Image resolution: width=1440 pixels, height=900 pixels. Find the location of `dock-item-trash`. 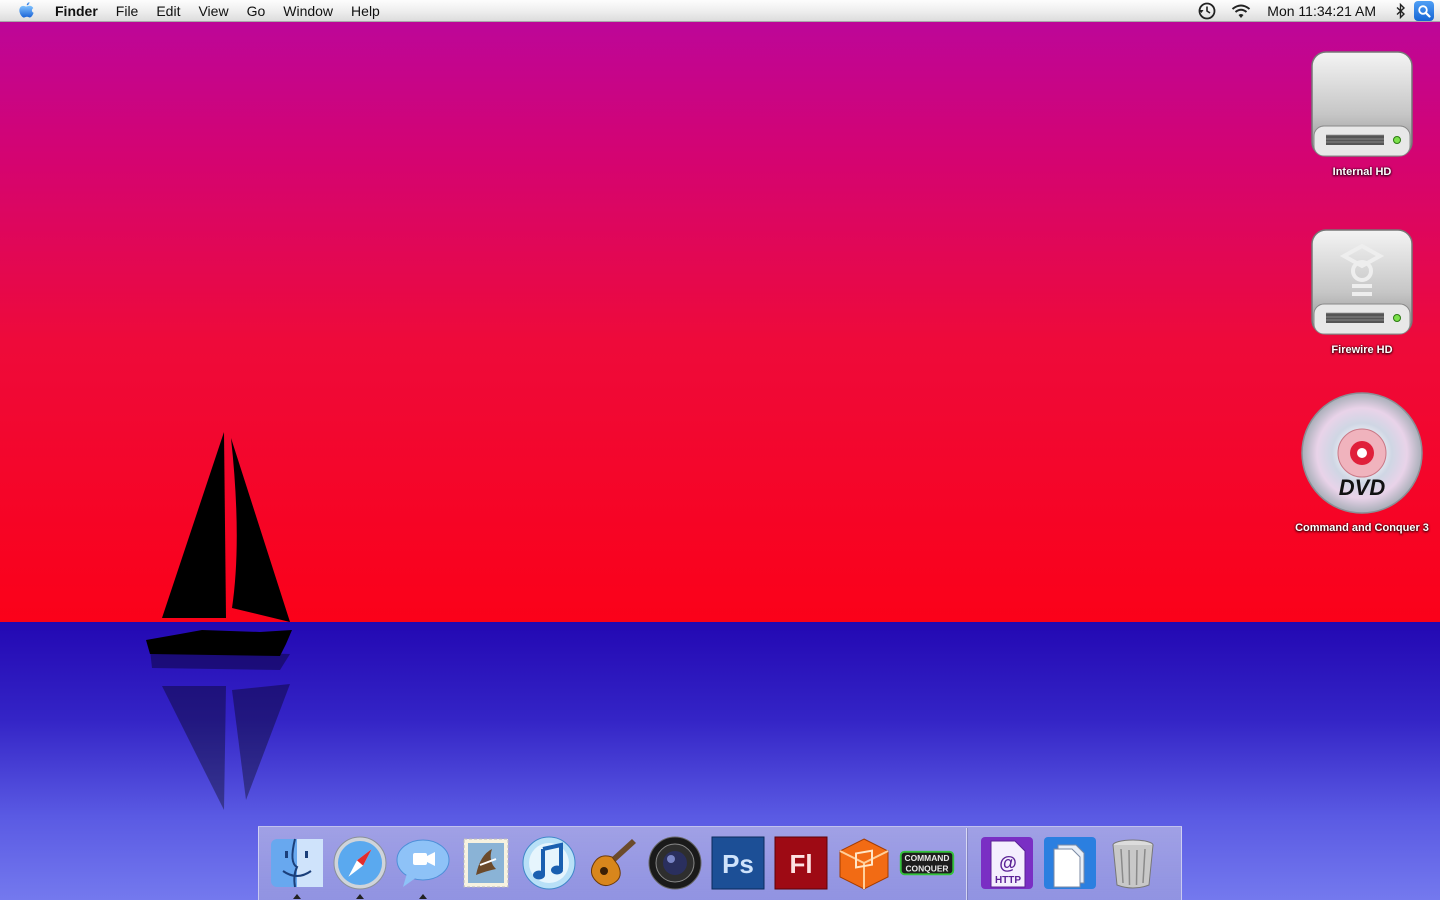

dock-item-trash is located at coordinates (1133, 864).